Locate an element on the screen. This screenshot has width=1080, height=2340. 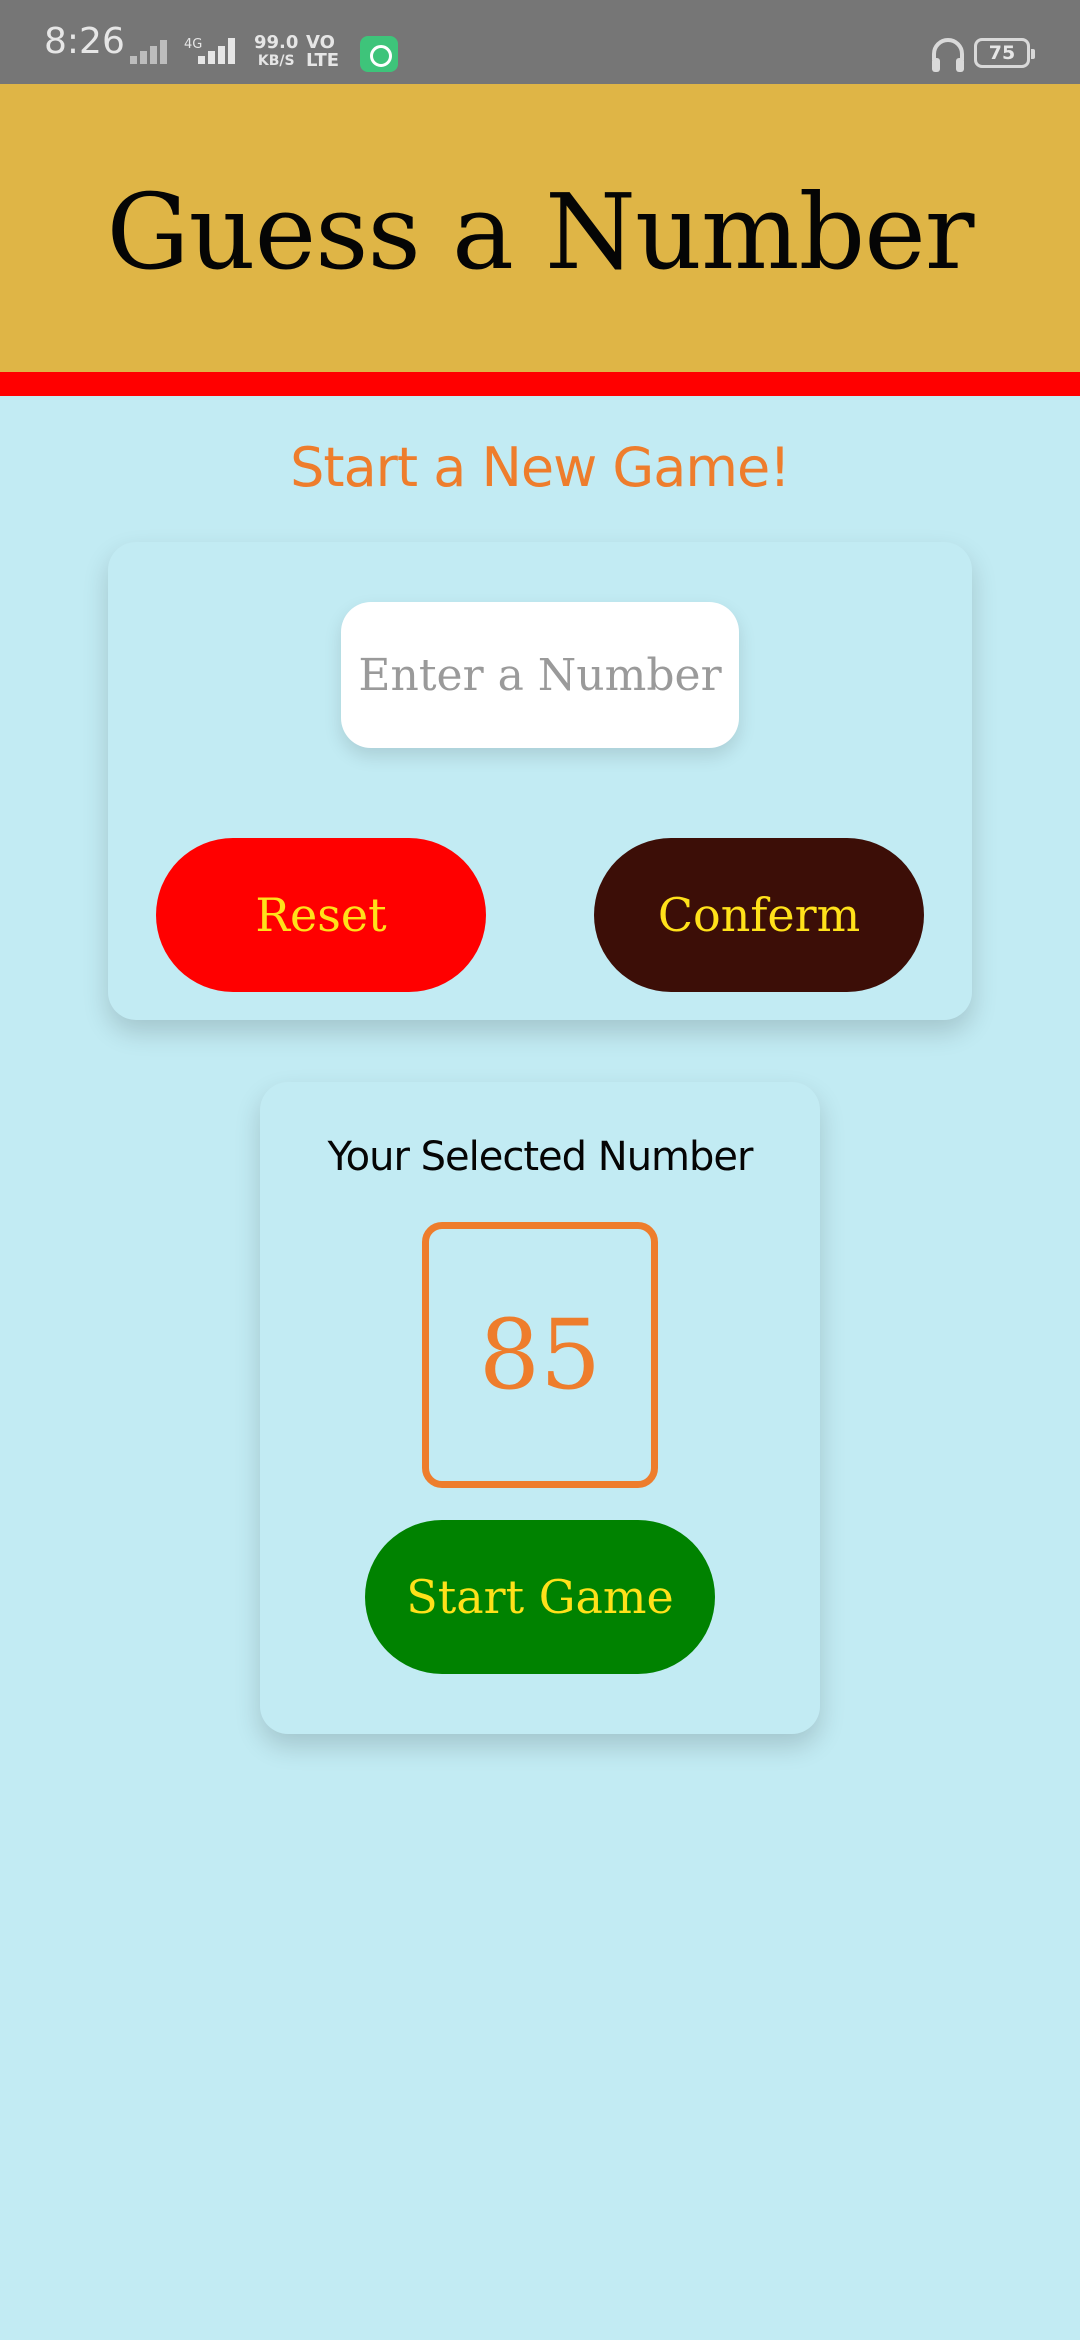
selected-number-value: 85 is located at coordinates (540, 1355).